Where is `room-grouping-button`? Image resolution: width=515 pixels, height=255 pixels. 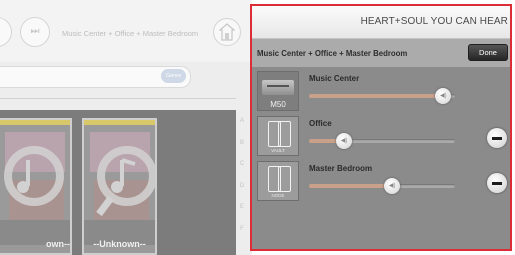
room-grouping-button is located at coordinates (227, 32).